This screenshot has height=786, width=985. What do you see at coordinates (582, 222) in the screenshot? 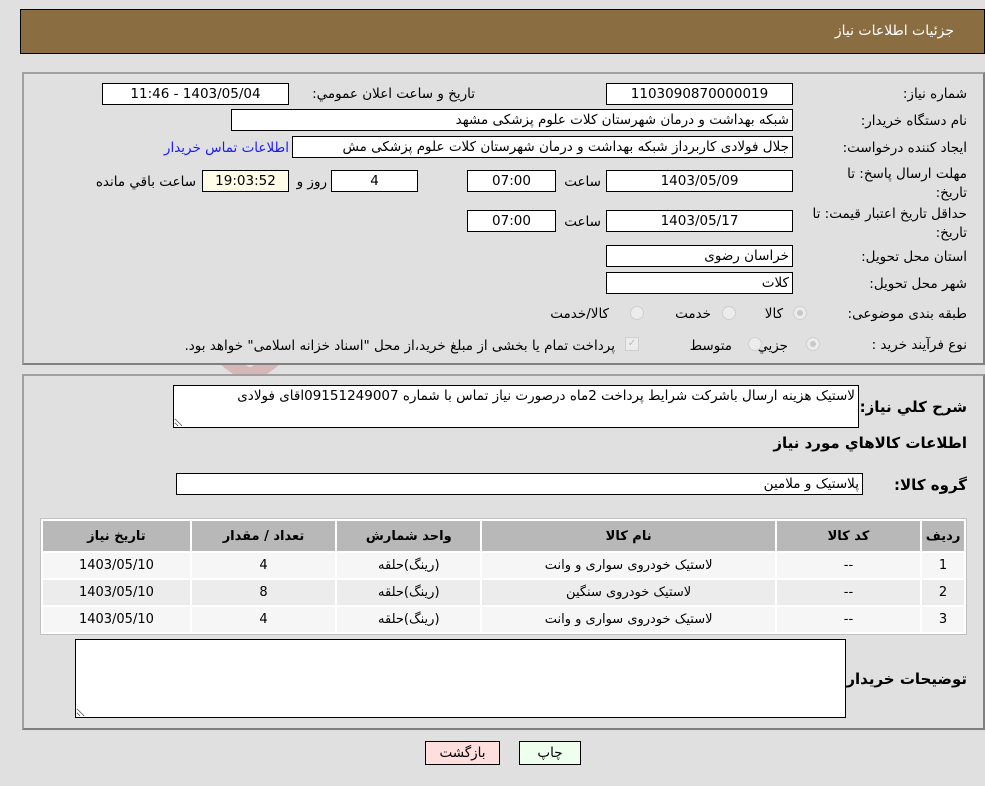
I see `price-validity-time-label: ساعت` at bounding box center [582, 222].